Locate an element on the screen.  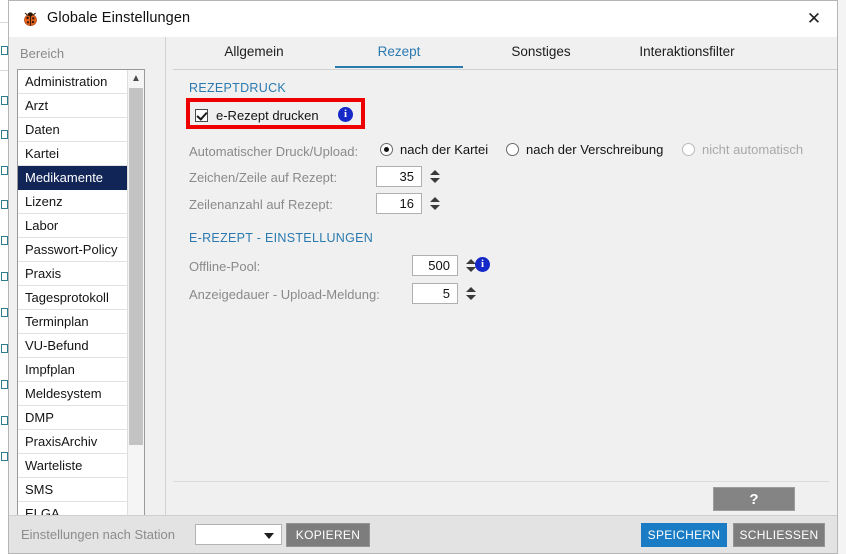
radio-label: nicht automatisch is located at coordinates (753, 149).